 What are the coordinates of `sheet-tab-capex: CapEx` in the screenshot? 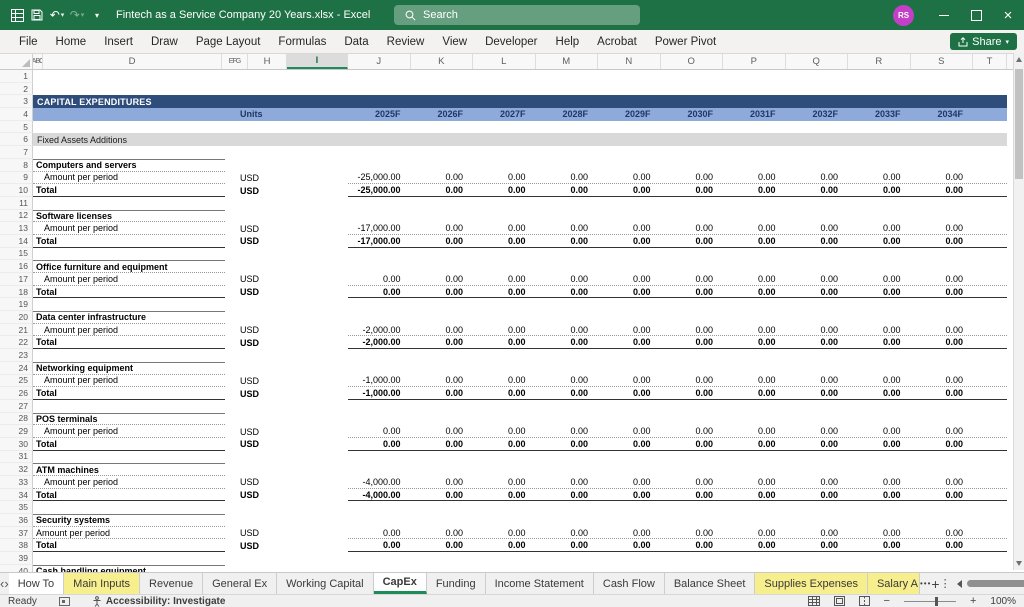 It's located at (400, 583).